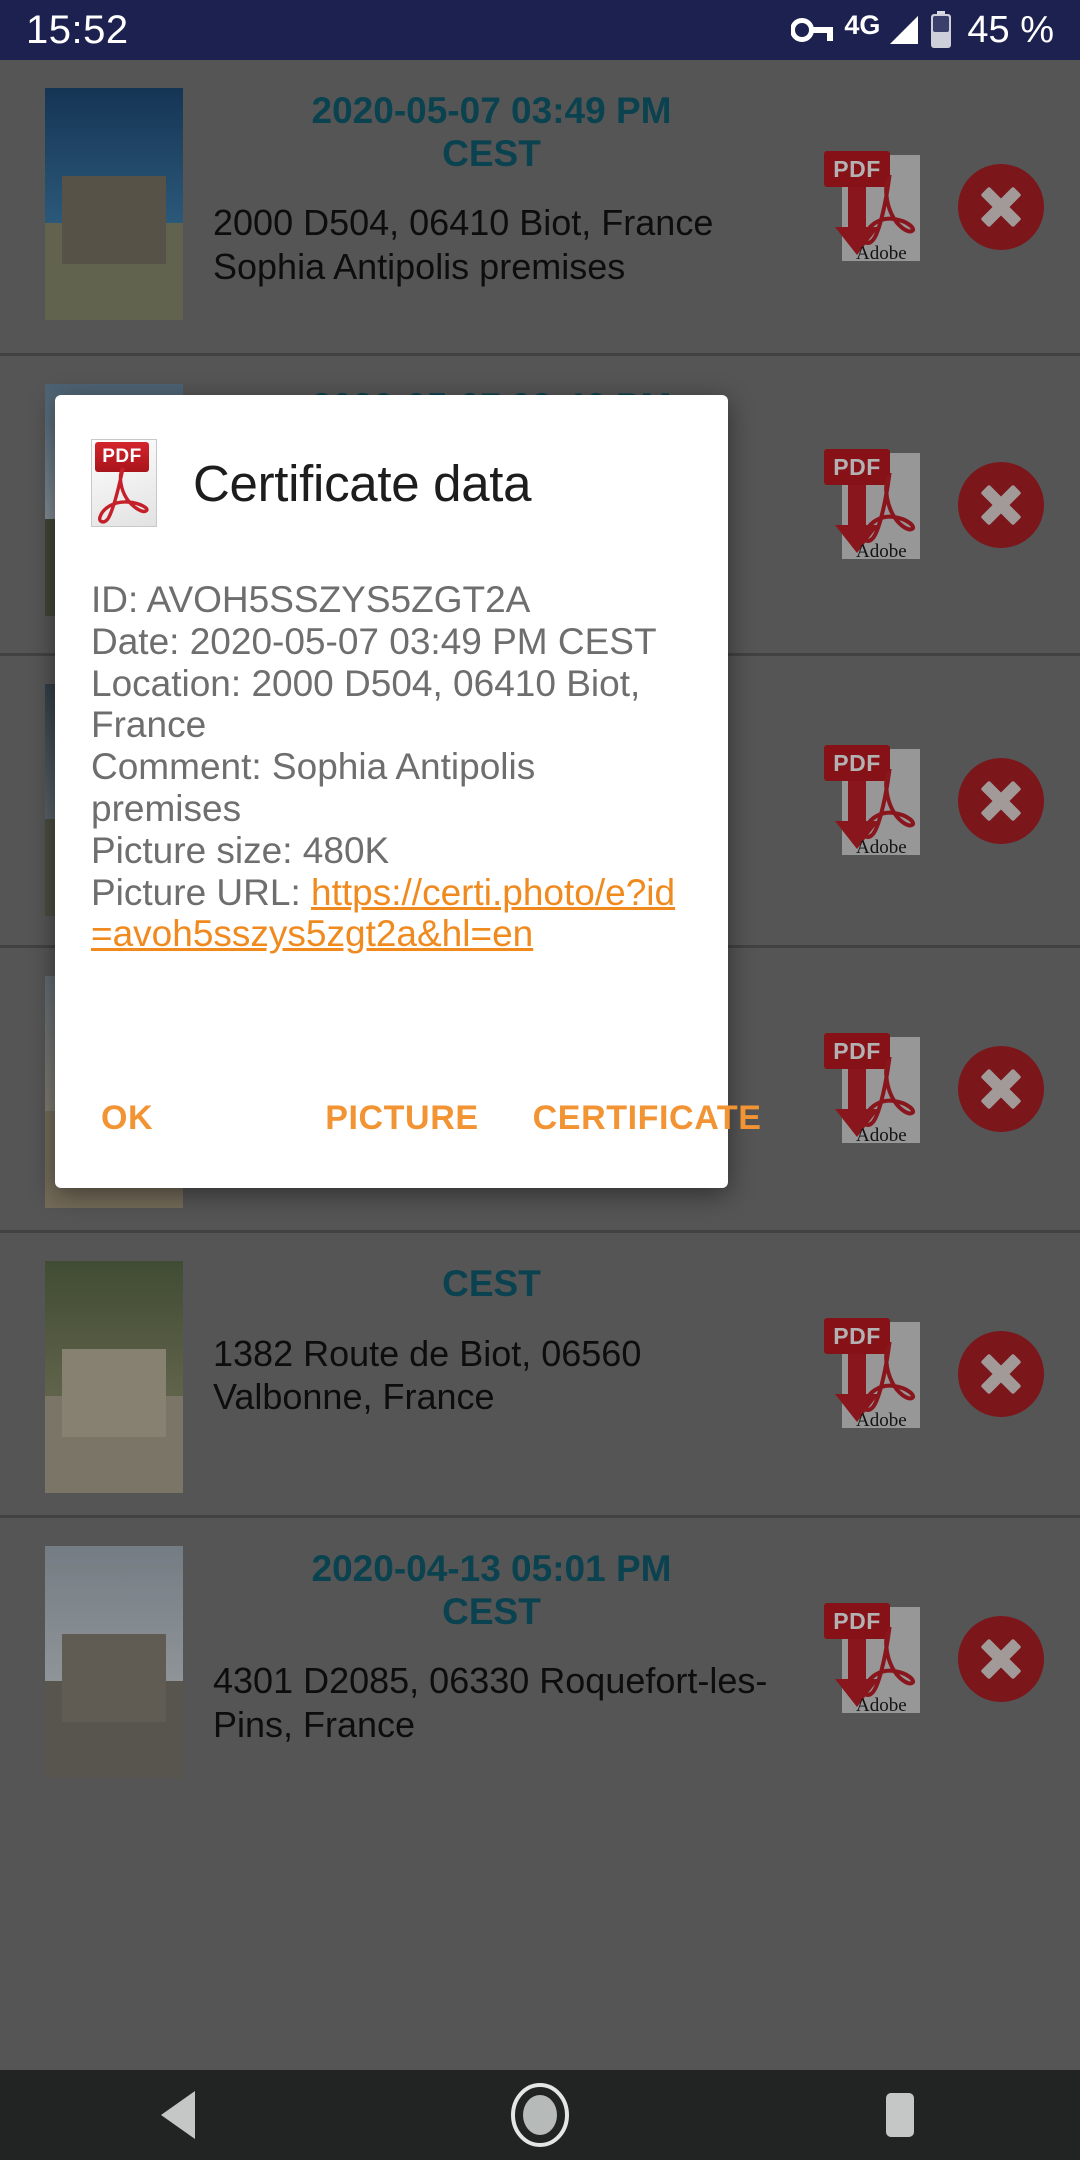 The width and height of the screenshot is (1080, 2160). I want to click on status-bar: 15:52 4G 45 %, so click(540, 30).